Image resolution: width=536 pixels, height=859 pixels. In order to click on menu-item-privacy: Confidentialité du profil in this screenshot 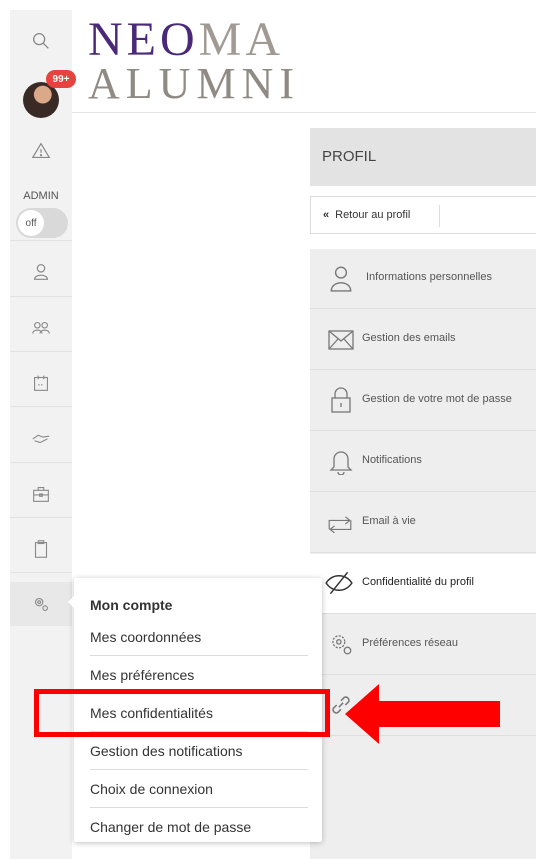, I will do `click(423, 584)`.